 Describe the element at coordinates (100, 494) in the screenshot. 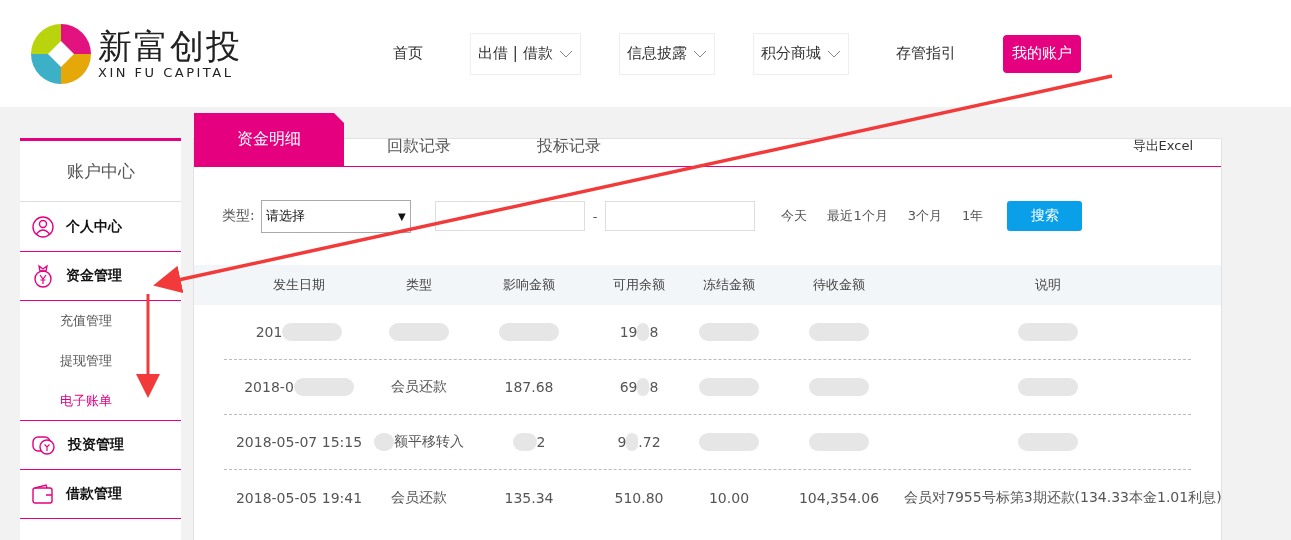

I see `sidebar-item: 借款管理` at that location.